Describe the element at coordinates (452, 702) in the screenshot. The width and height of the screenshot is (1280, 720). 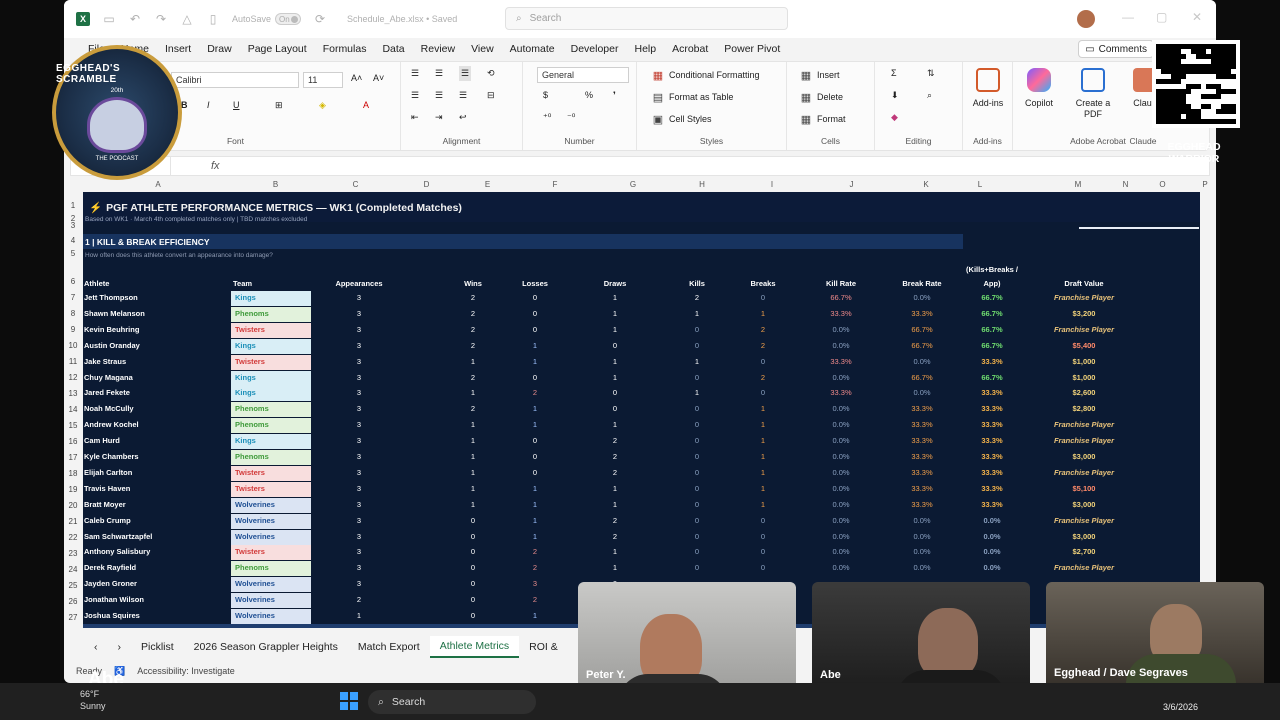
I see `taskbar-search: ⌕ Search` at that location.